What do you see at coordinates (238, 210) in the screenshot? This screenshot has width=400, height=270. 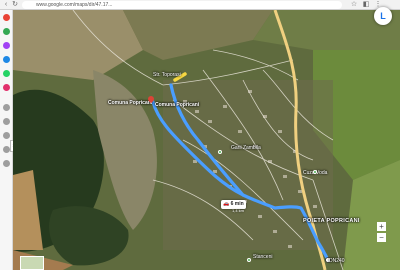 I see `route-distance: 1,4 km` at bounding box center [238, 210].